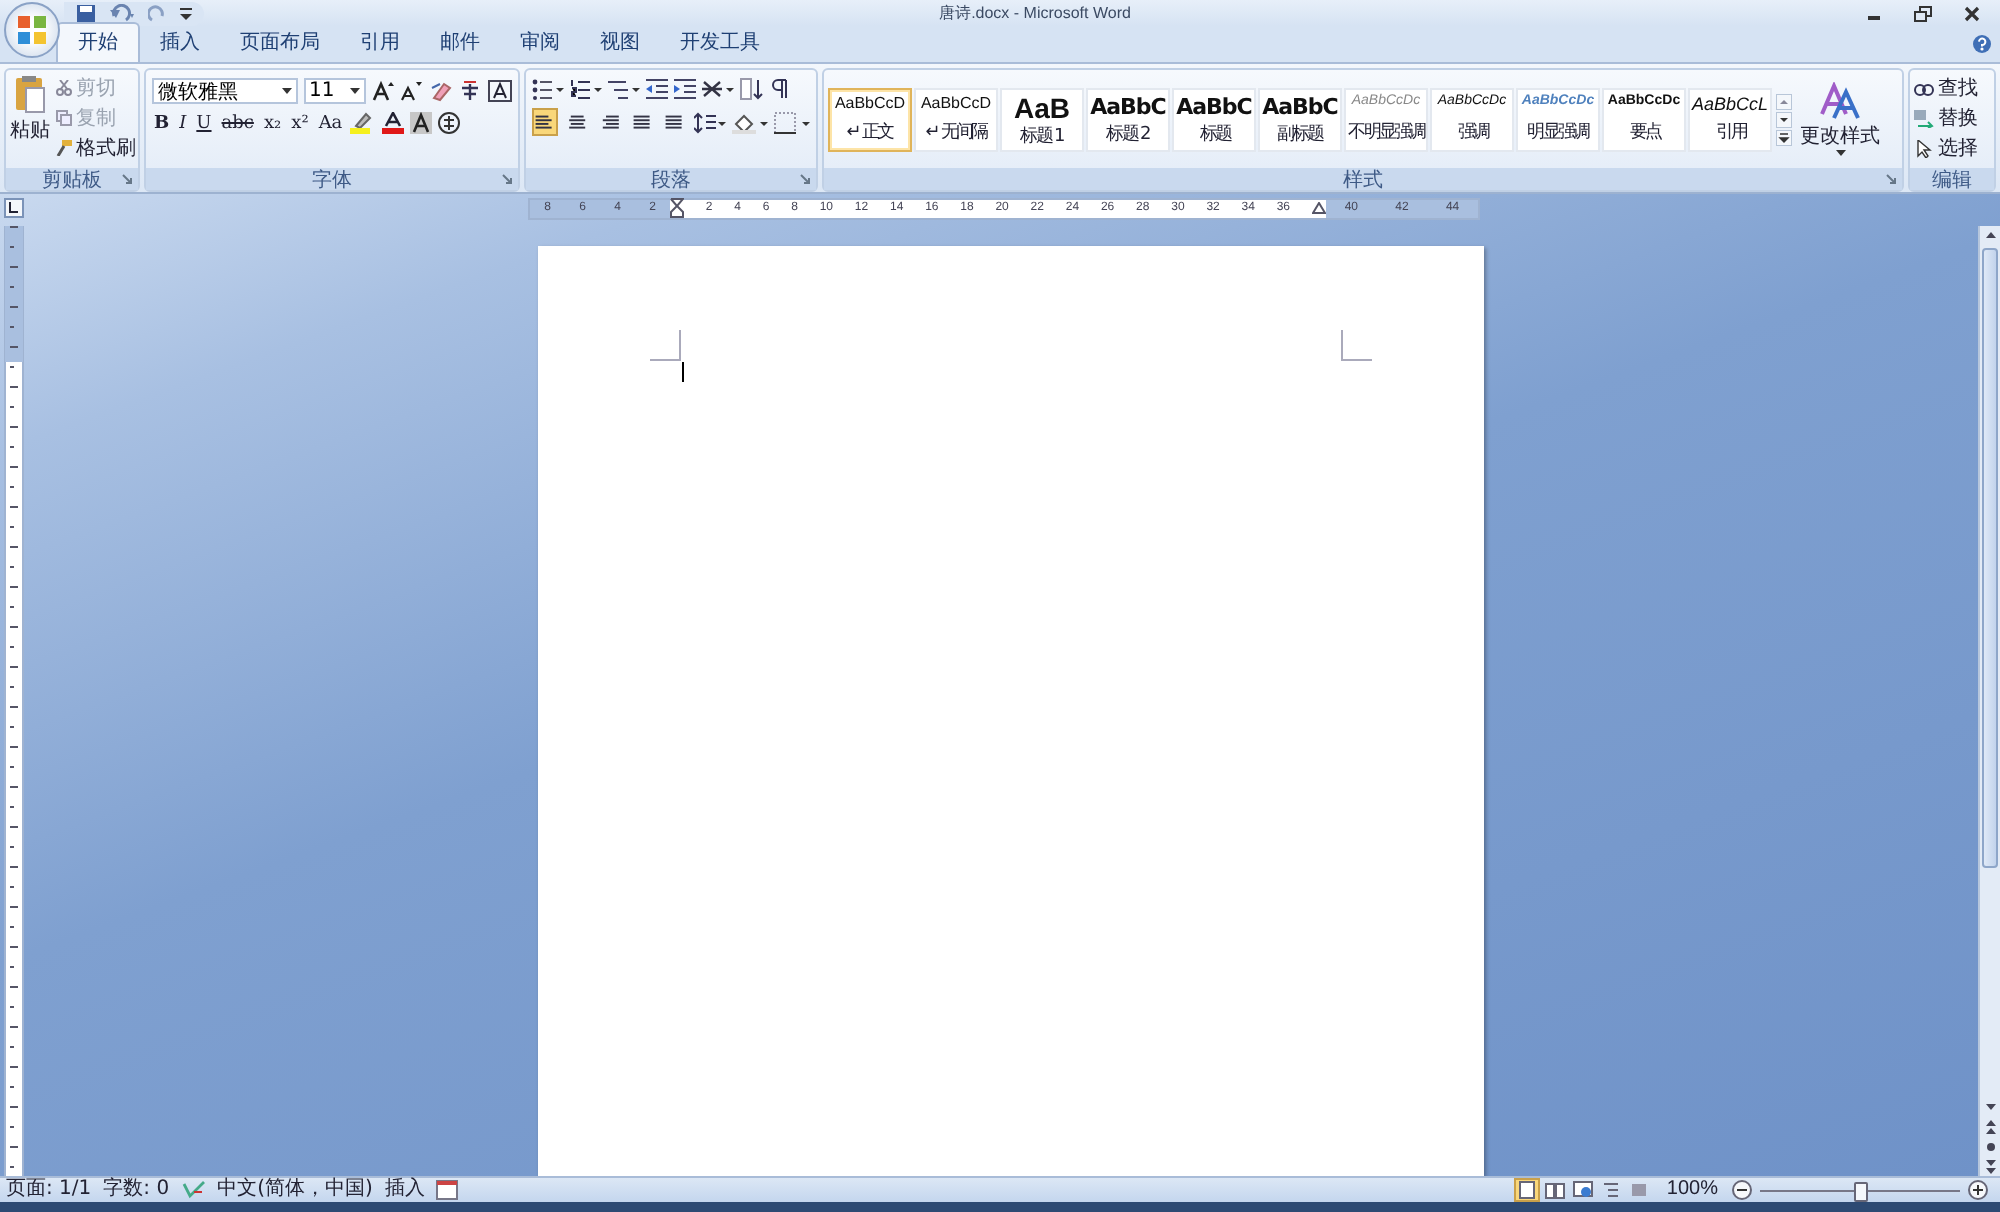 This screenshot has width=2000, height=1212. What do you see at coordinates (449, 123) in the screenshot?
I see `enclose-character-icon` at bounding box center [449, 123].